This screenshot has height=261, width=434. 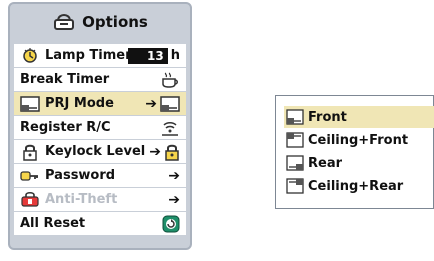 I want to click on options-title: Options, so click(x=100, y=22).